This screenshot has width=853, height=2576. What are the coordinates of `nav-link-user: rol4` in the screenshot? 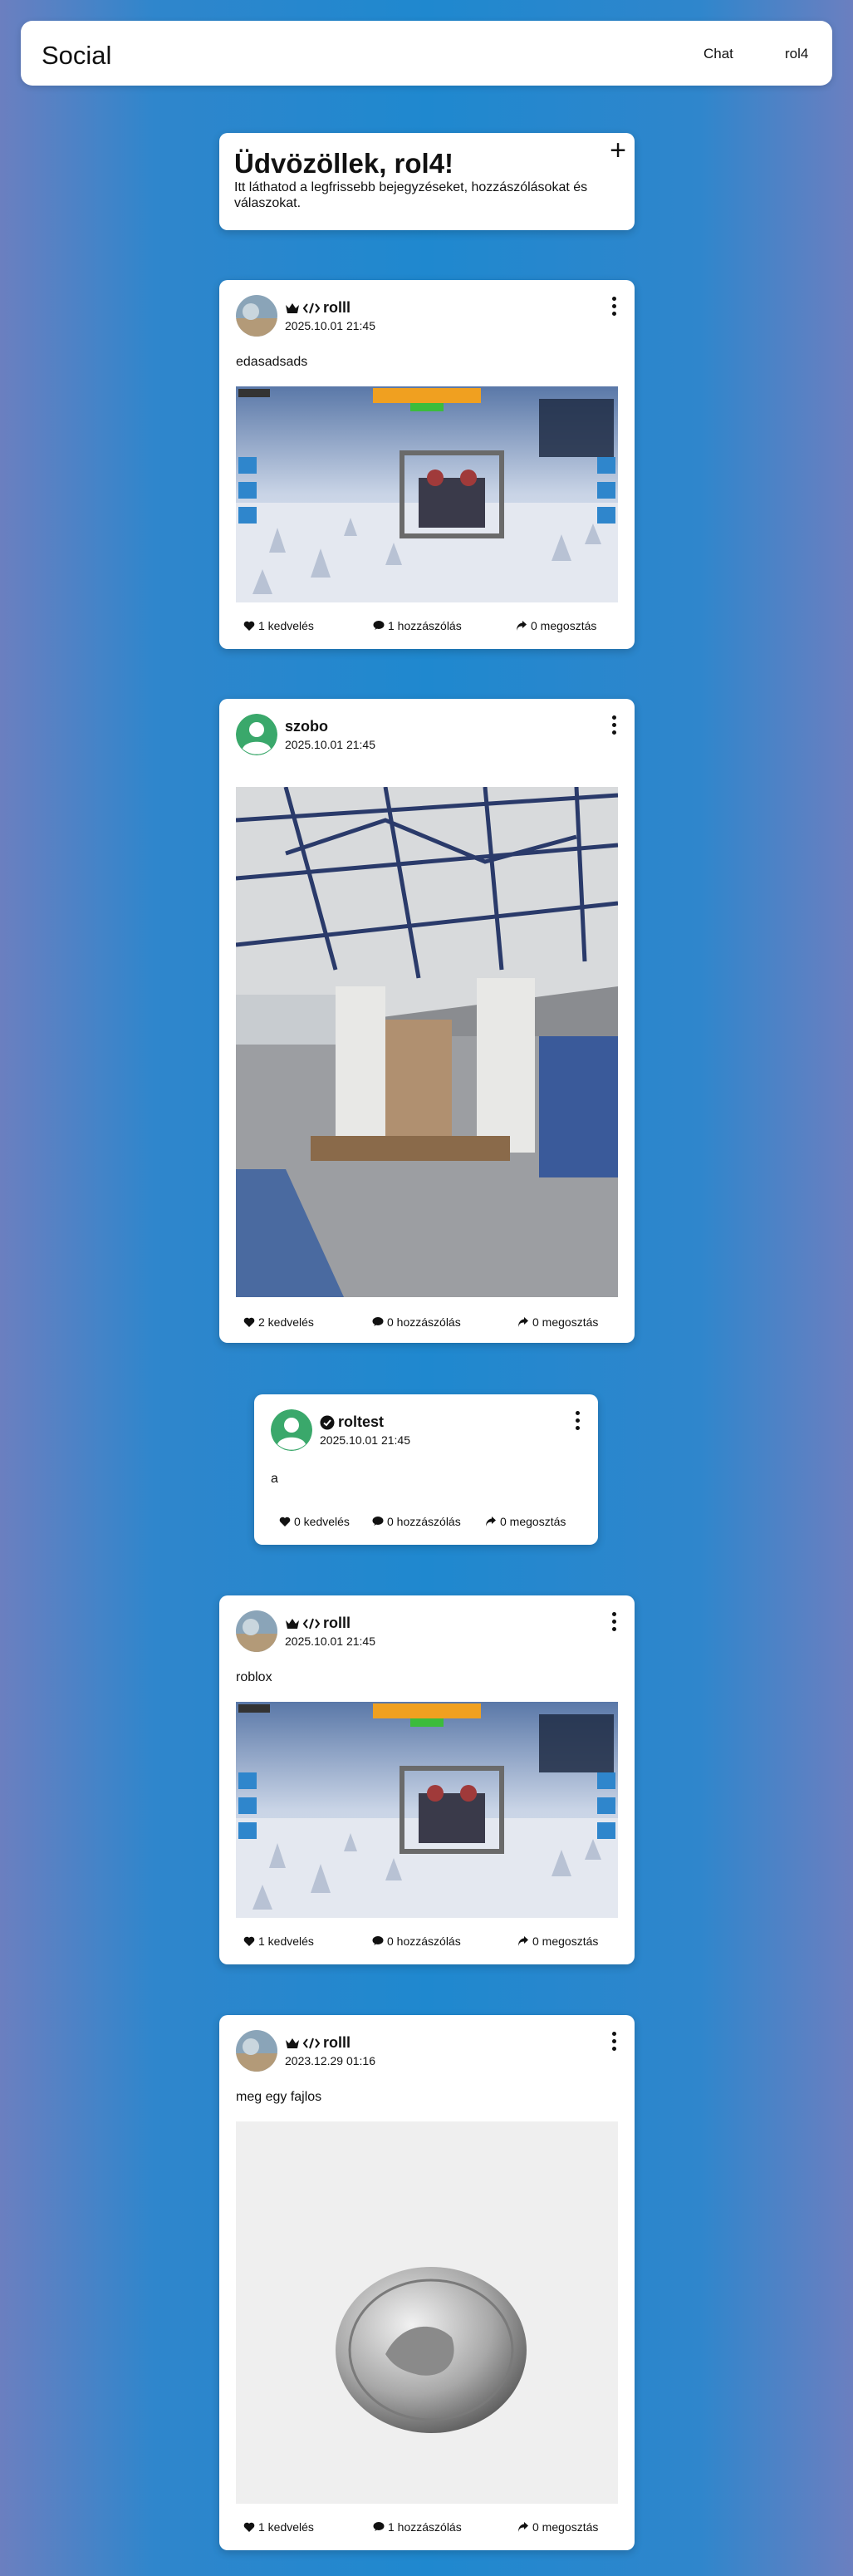 It's located at (796, 54).